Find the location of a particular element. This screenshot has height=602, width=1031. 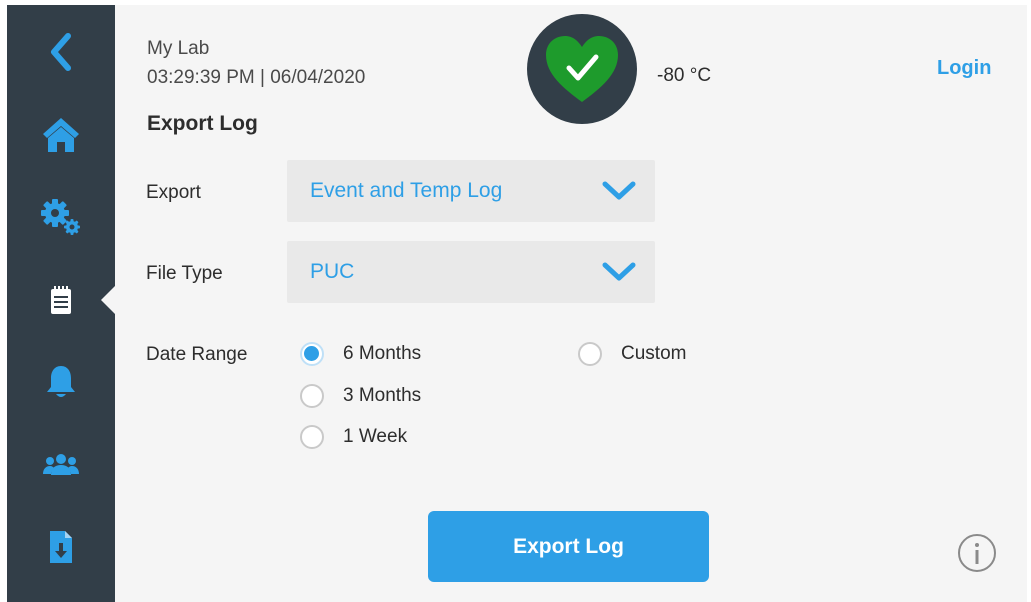

users-icon is located at coordinates (61, 464).